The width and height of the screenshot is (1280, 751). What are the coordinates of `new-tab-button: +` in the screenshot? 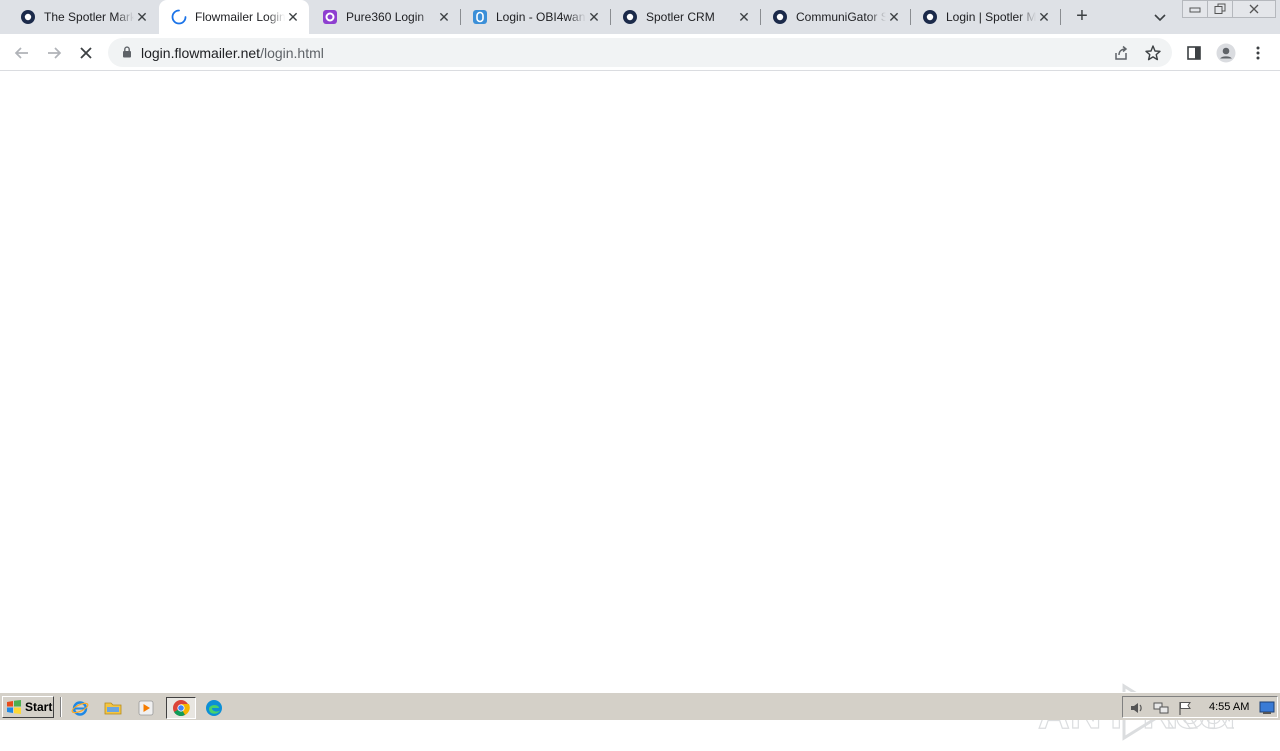 It's located at (1082, 16).